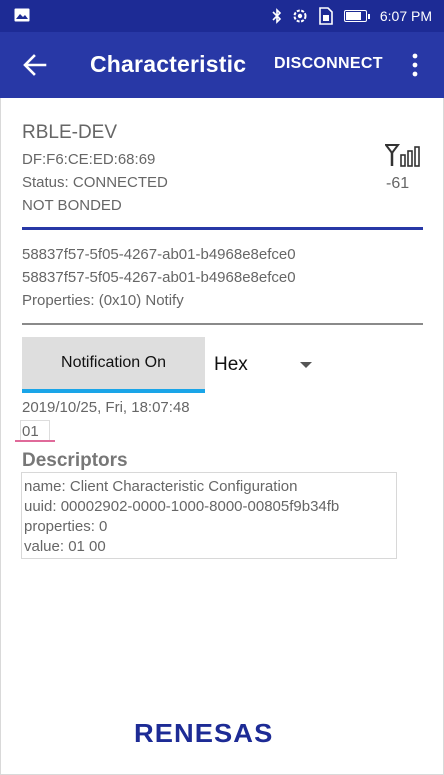 Image resolution: width=444 pixels, height=775 pixels. What do you see at coordinates (89, 159) in the screenshot?
I see `device-address: DF:F6:CE:ED:68:69` at bounding box center [89, 159].